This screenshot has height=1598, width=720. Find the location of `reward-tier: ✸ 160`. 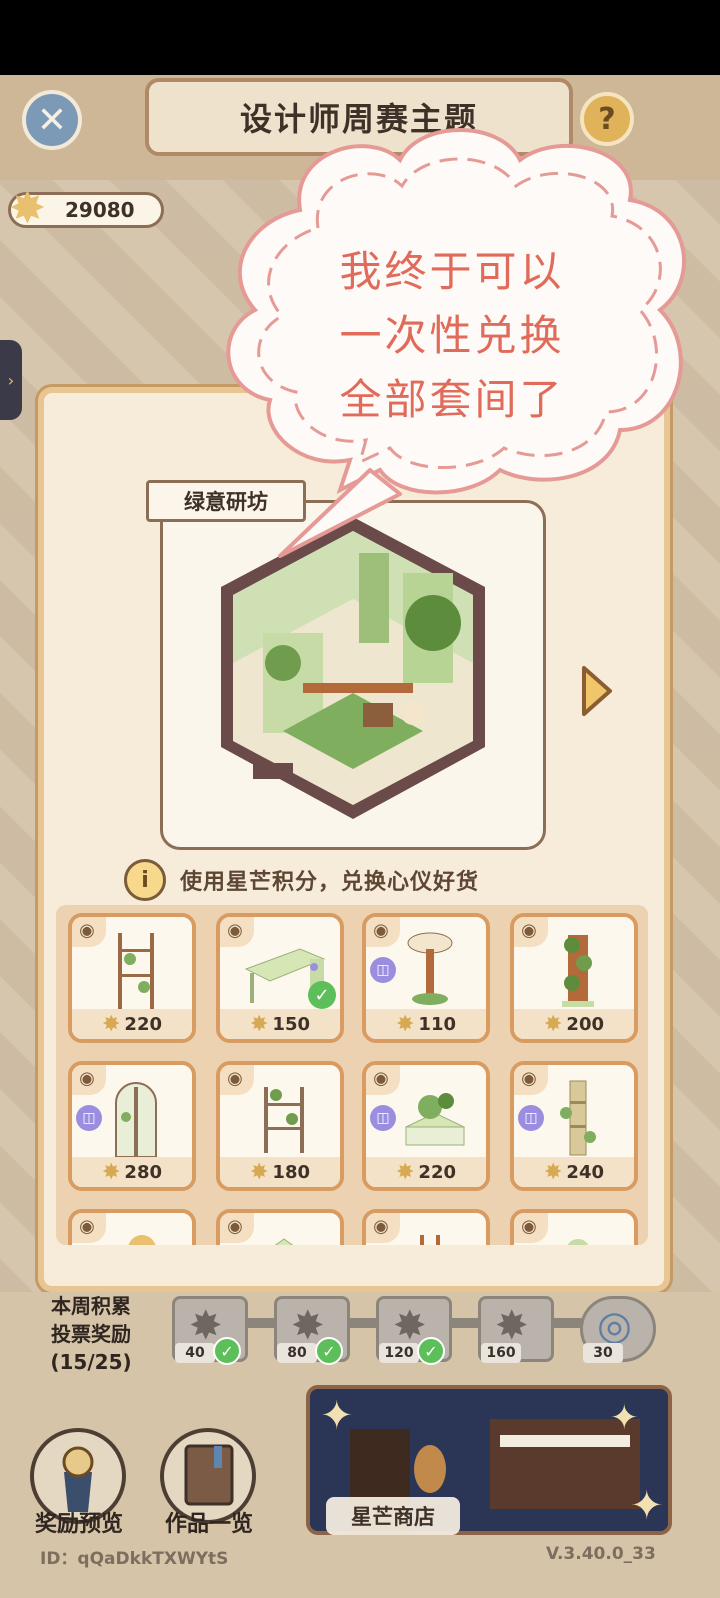

reward-tier: ✸ 160 is located at coordinates (516, 1329).